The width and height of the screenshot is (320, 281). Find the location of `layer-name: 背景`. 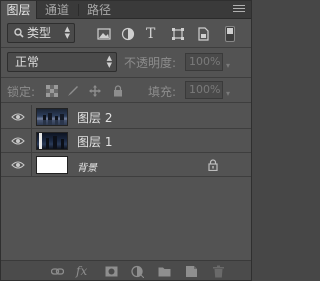

layer-name: 背景 is located at coordinates (87, 166).